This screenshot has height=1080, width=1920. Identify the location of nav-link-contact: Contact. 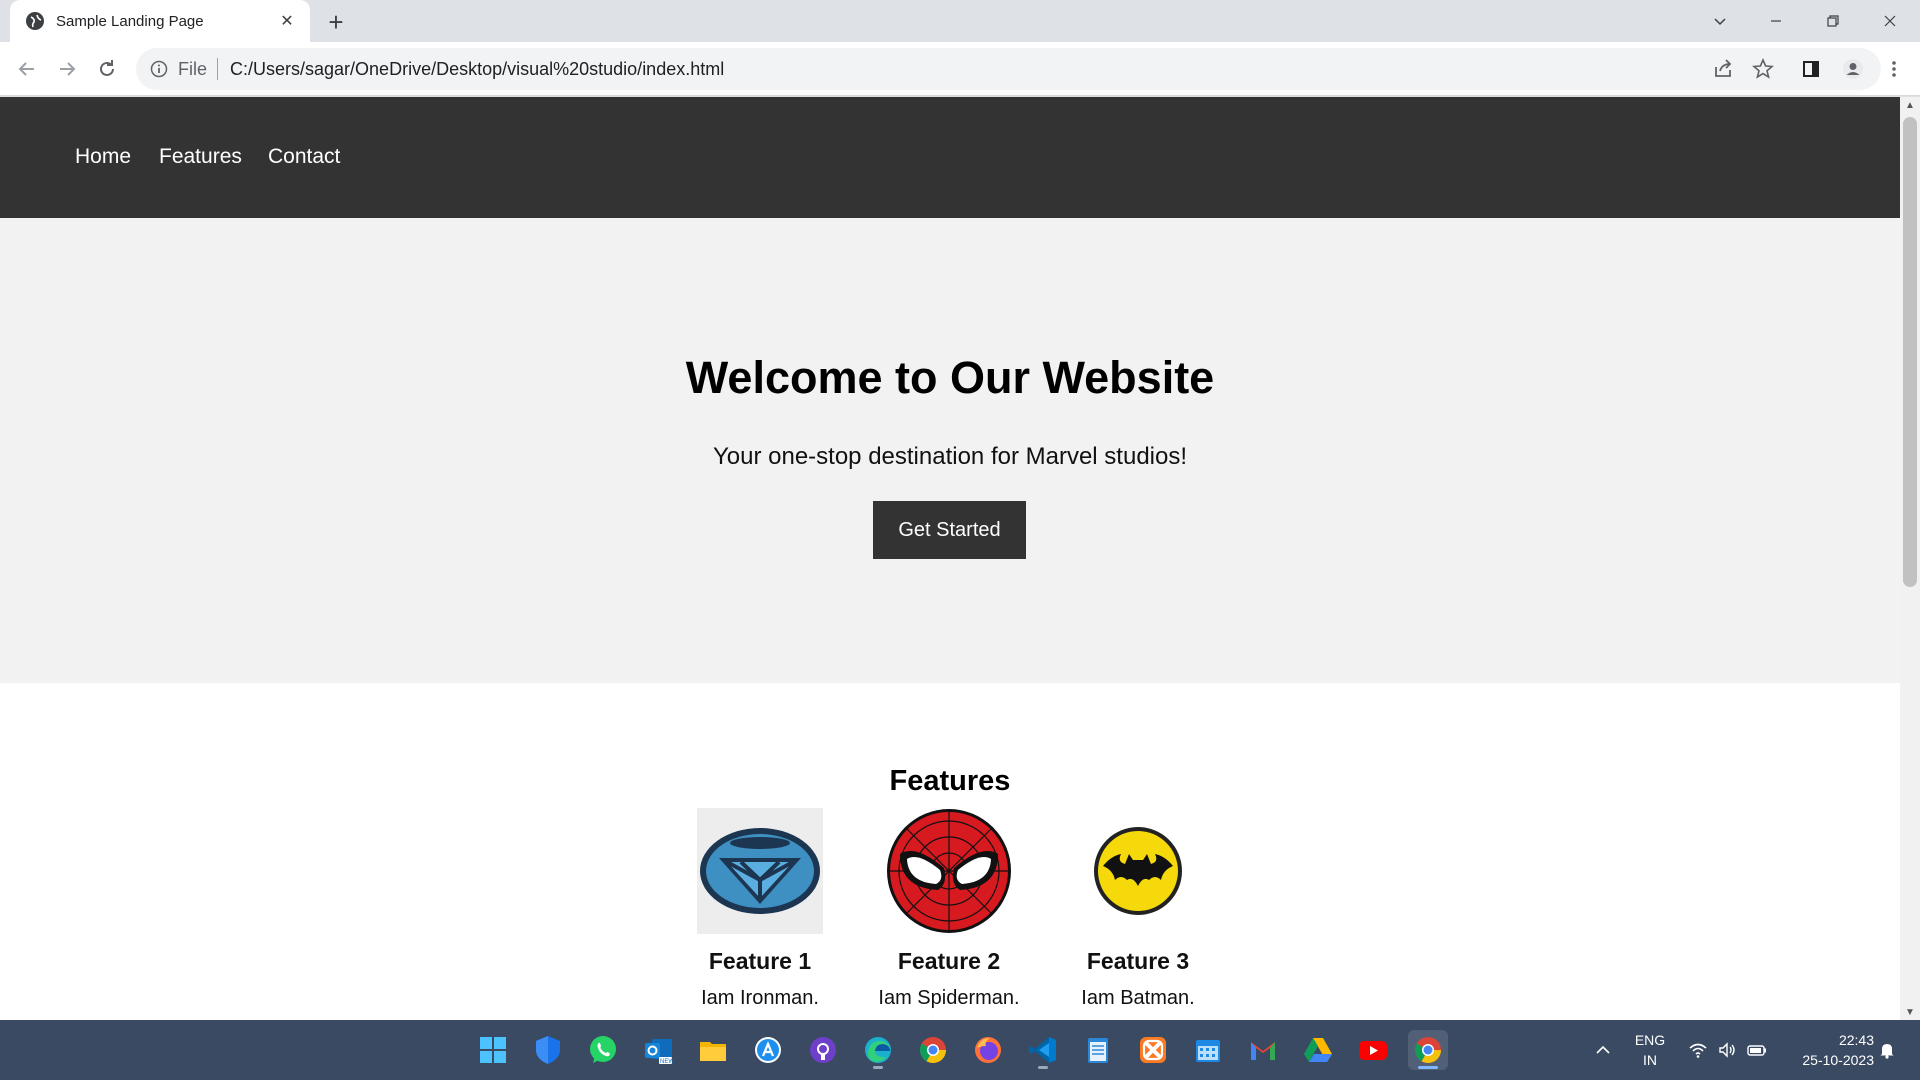
(304, 157).